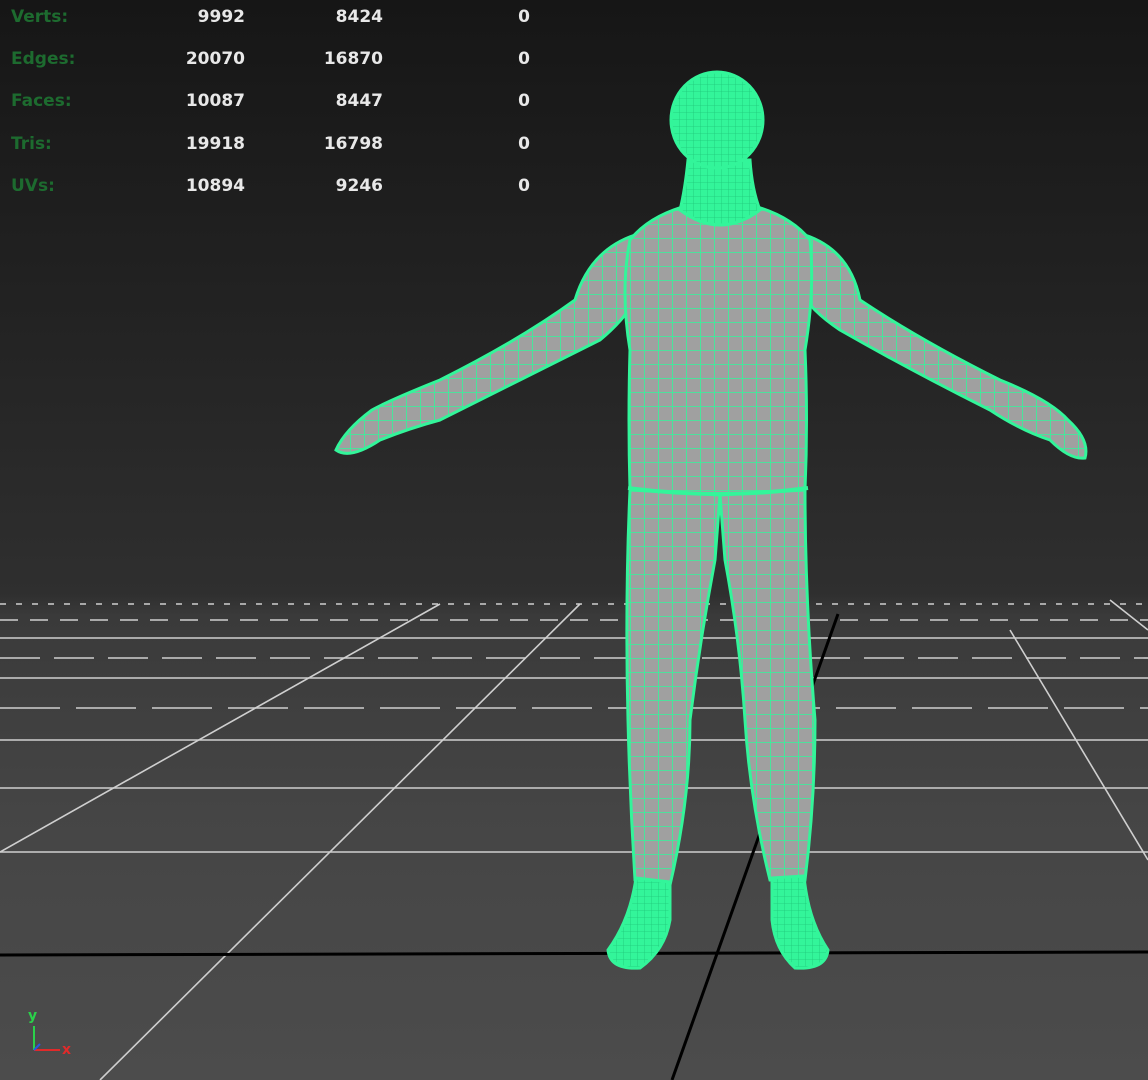 This screenshot has height=1080, width=1148. What do you see at coordinates (280, 144) in the screenshot?
I see `stat-row-tris: Tris: 19918 16798 0` at bounding box center [280, 144].